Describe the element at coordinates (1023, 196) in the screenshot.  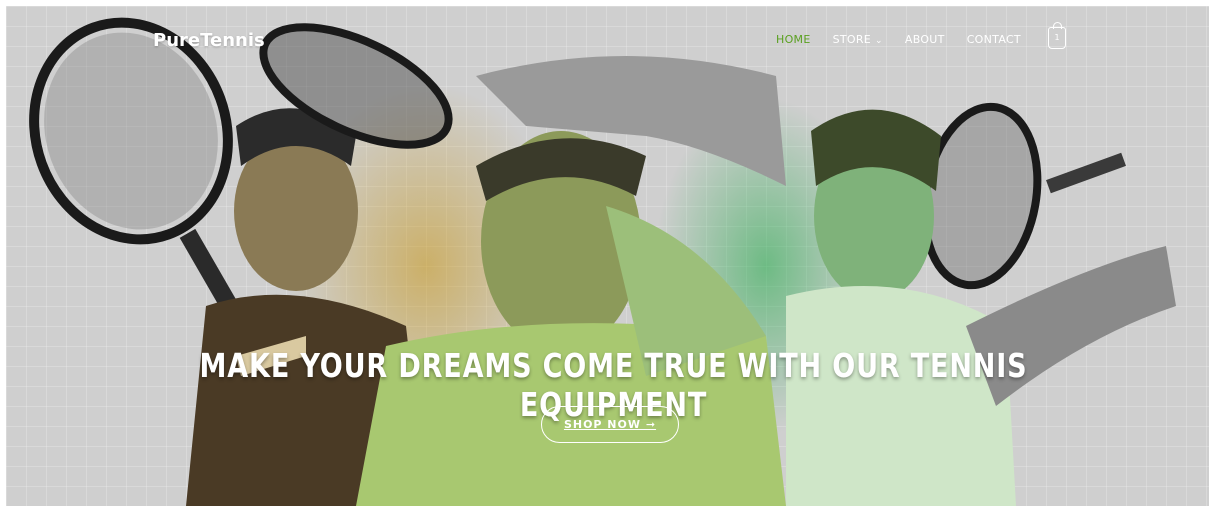
I see `right-racket-shape` at that location.